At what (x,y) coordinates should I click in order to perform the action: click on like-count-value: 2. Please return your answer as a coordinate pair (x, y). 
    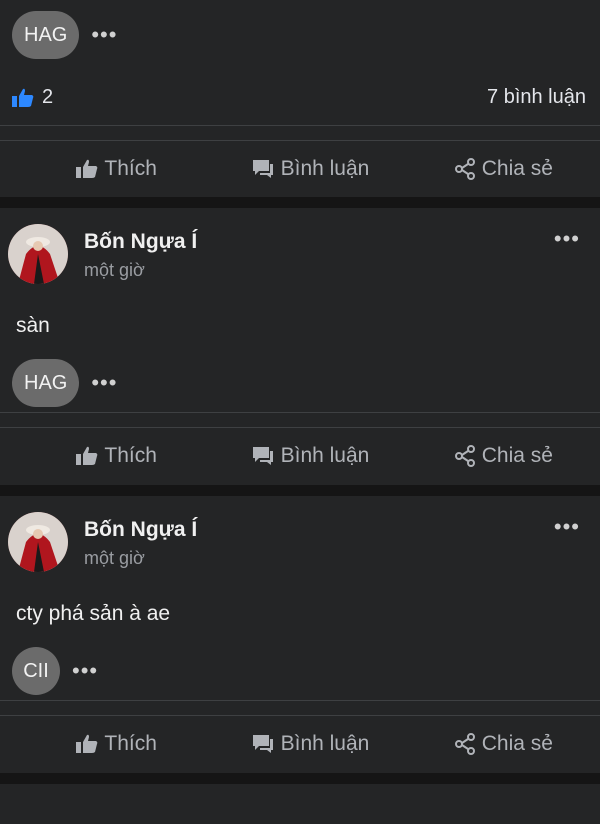
    Looking at the image, I should click on (48, 97).